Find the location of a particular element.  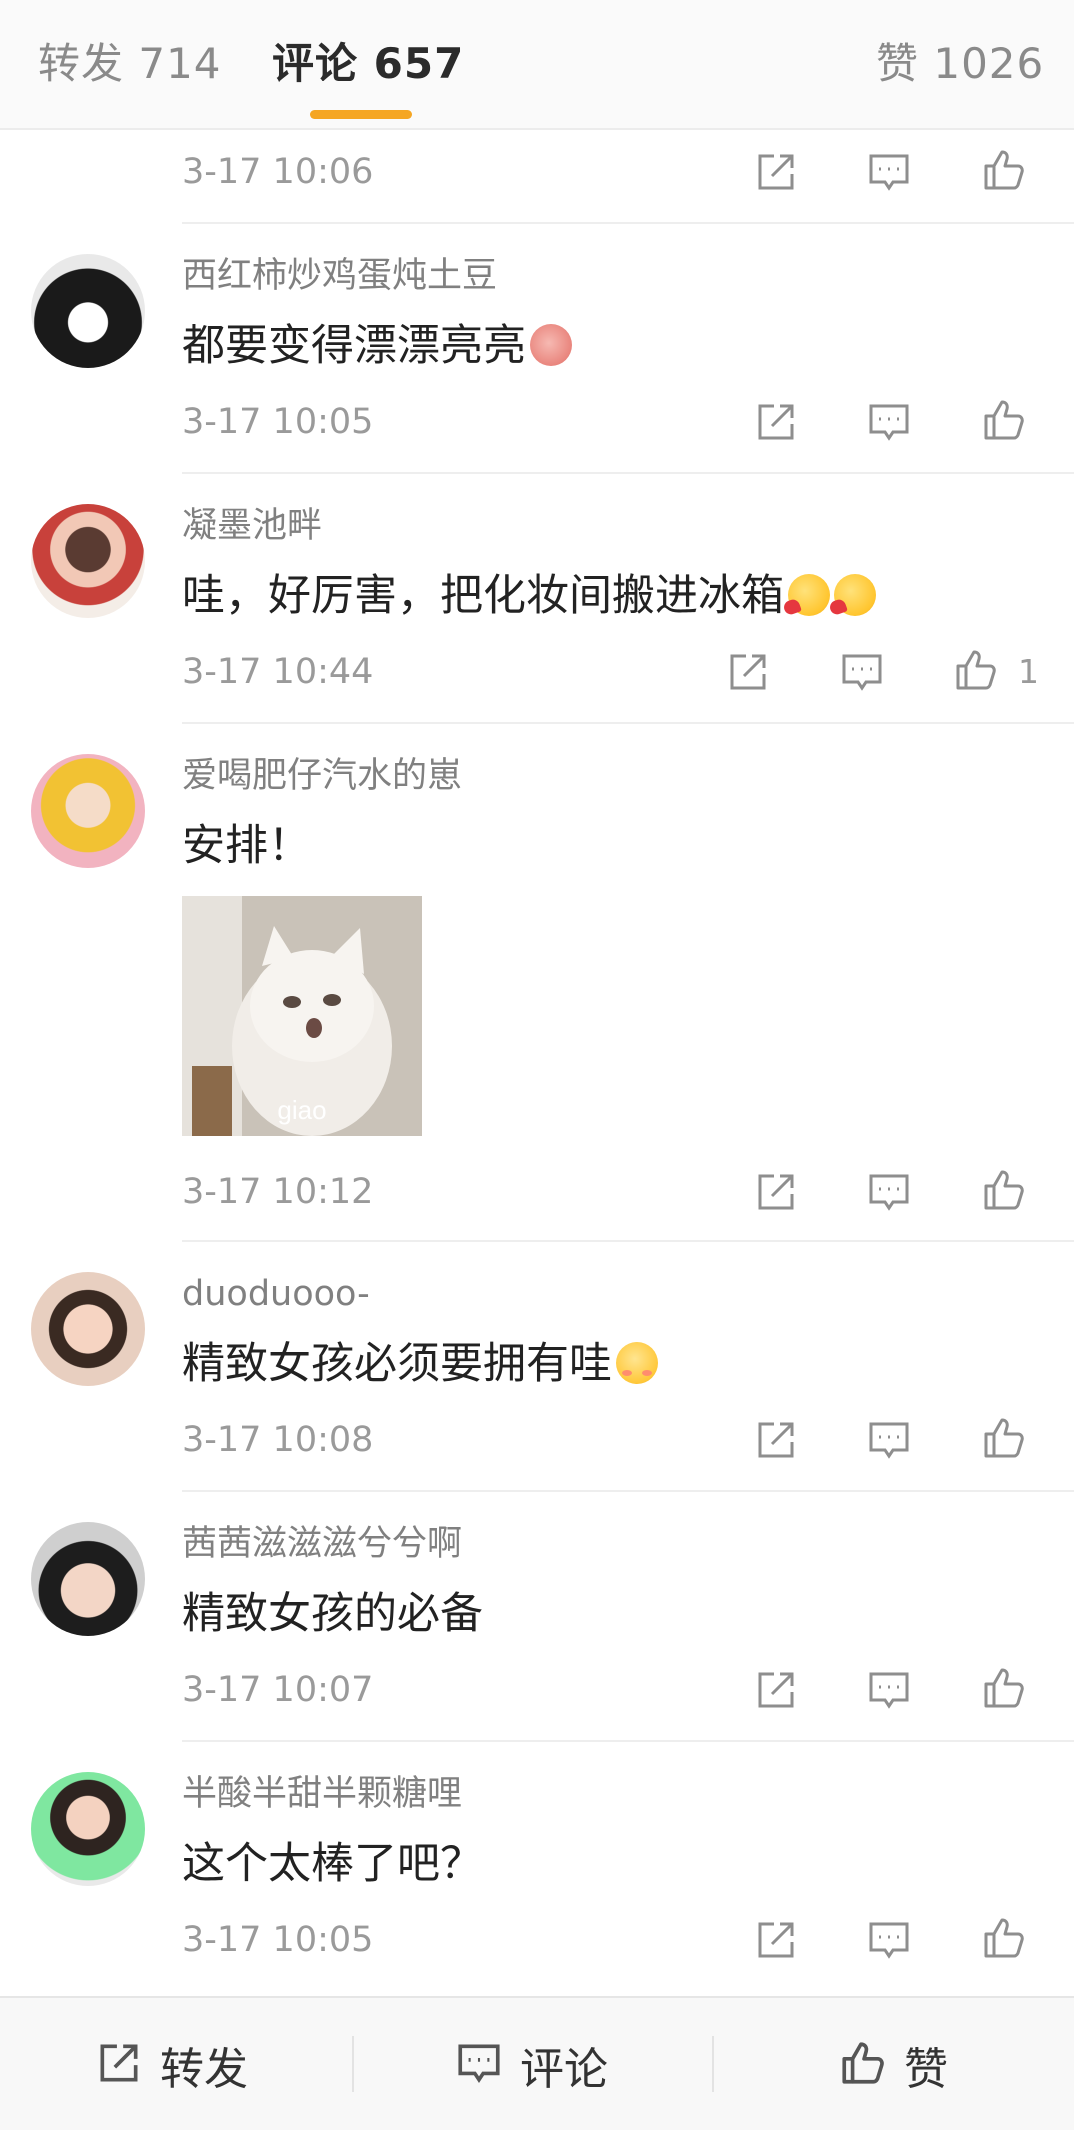

pig-emoji-icon is located at coordinates (551, 345).